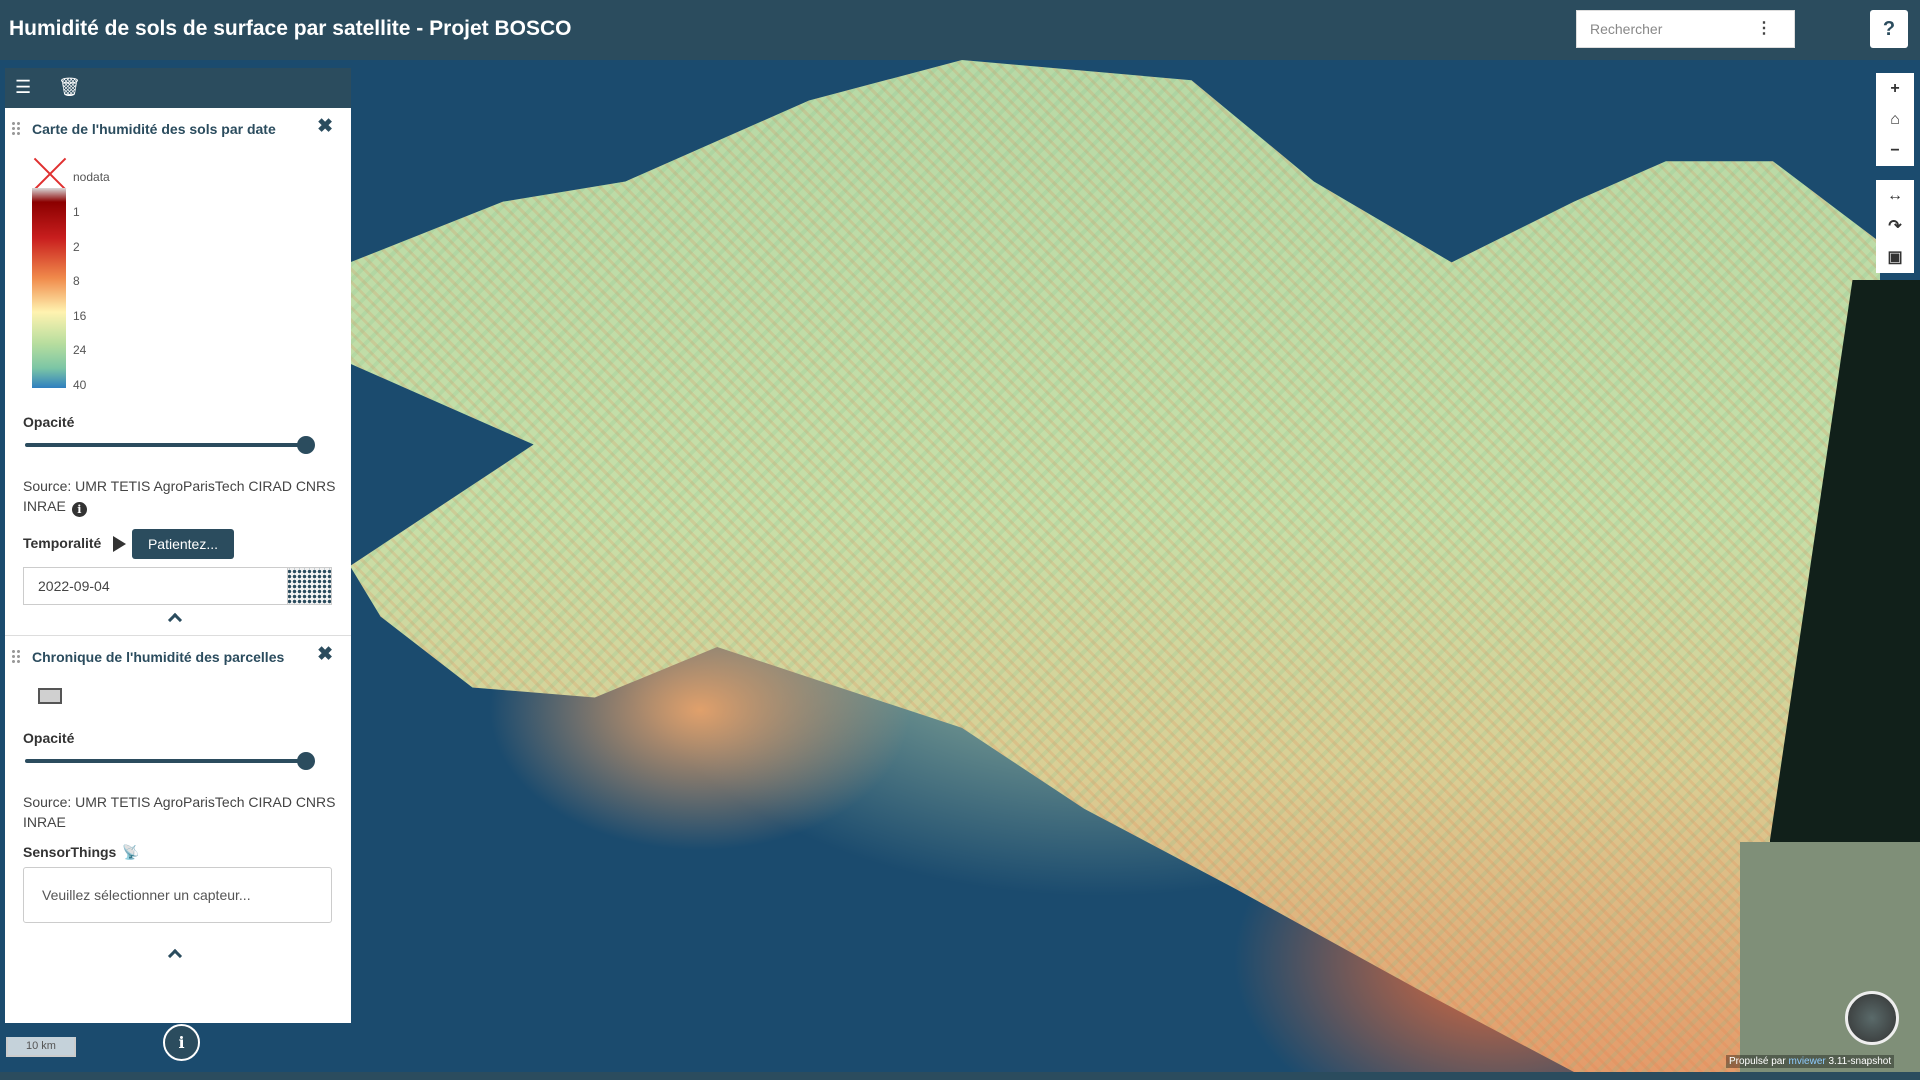  What do you see at coordinates (23, 87) in the screenshot?
I see `list-icon: ☰` at bounding box center [23, 87].